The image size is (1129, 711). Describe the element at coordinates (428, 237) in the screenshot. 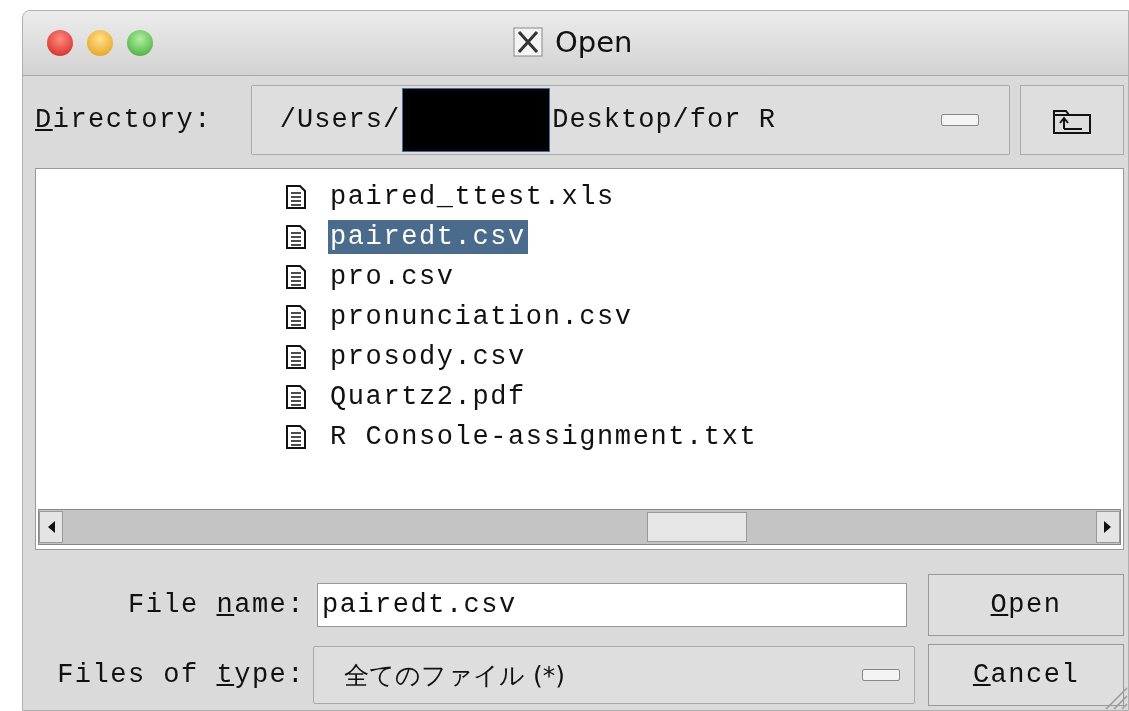

I see `file-item: pairedt.csv` at that location.